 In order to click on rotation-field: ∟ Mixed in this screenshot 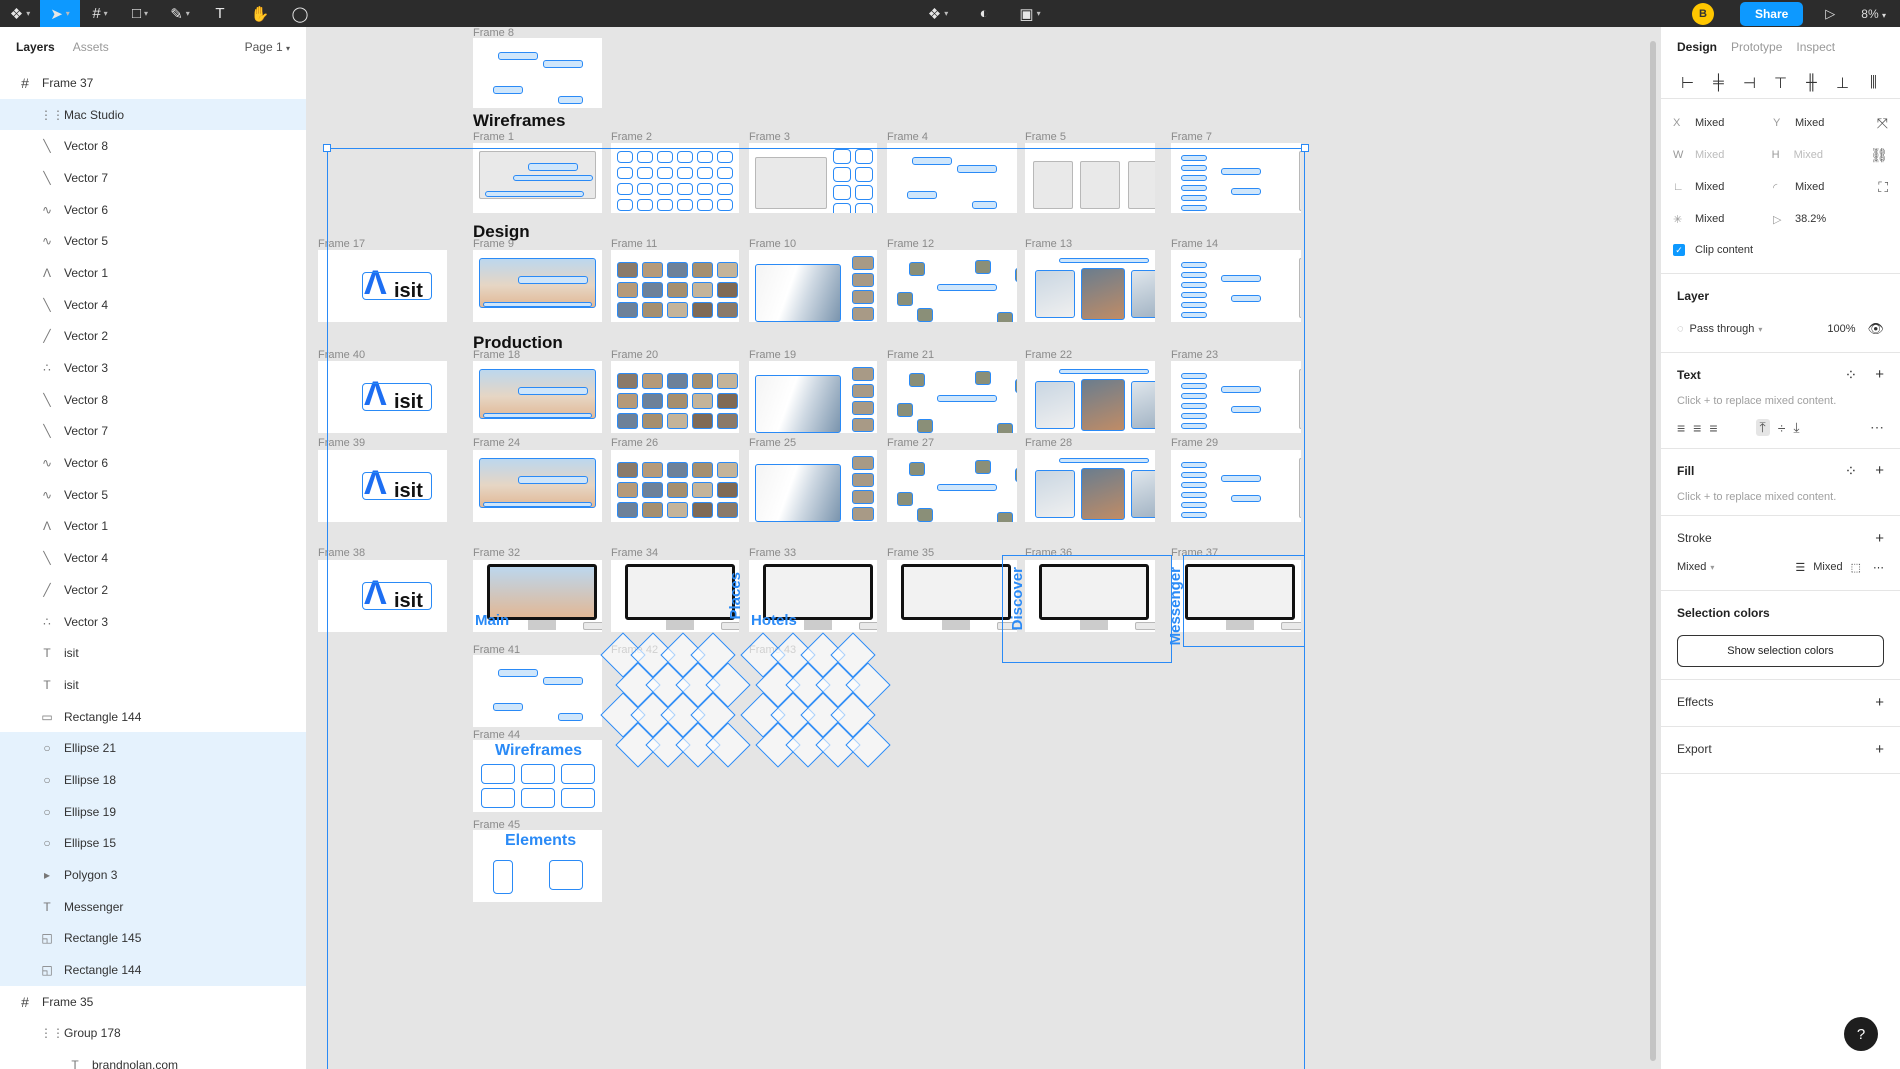, I will do `click(1723, 187)`.